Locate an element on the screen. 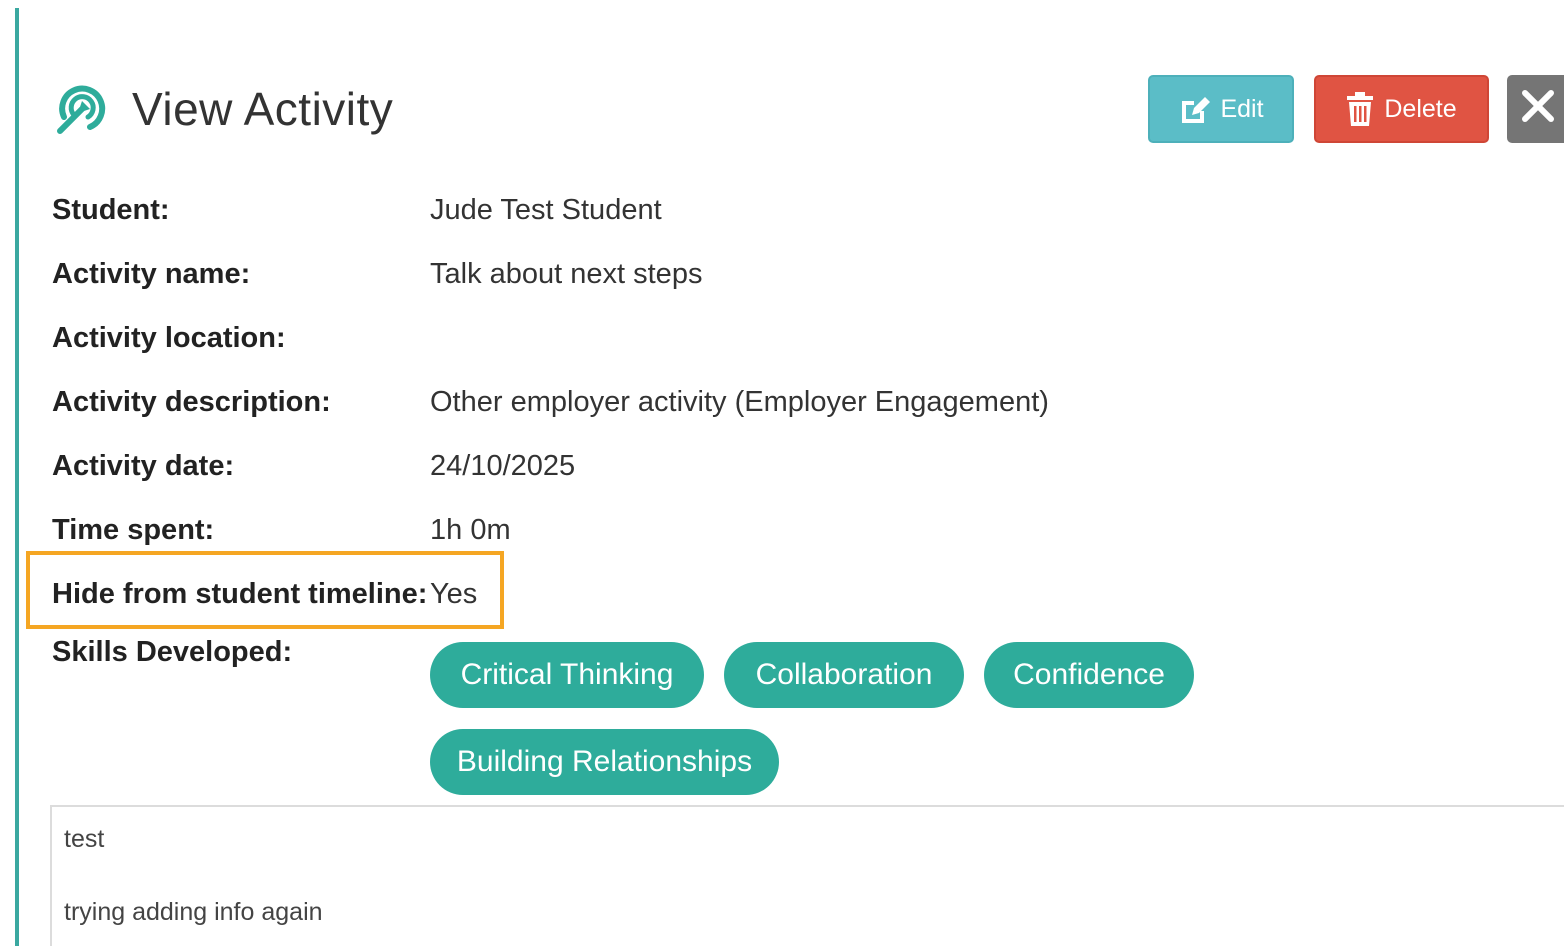 The width and height of the screenshot is (1564, 946). note-line: trying adding info again is located at coordinates (193, 912).